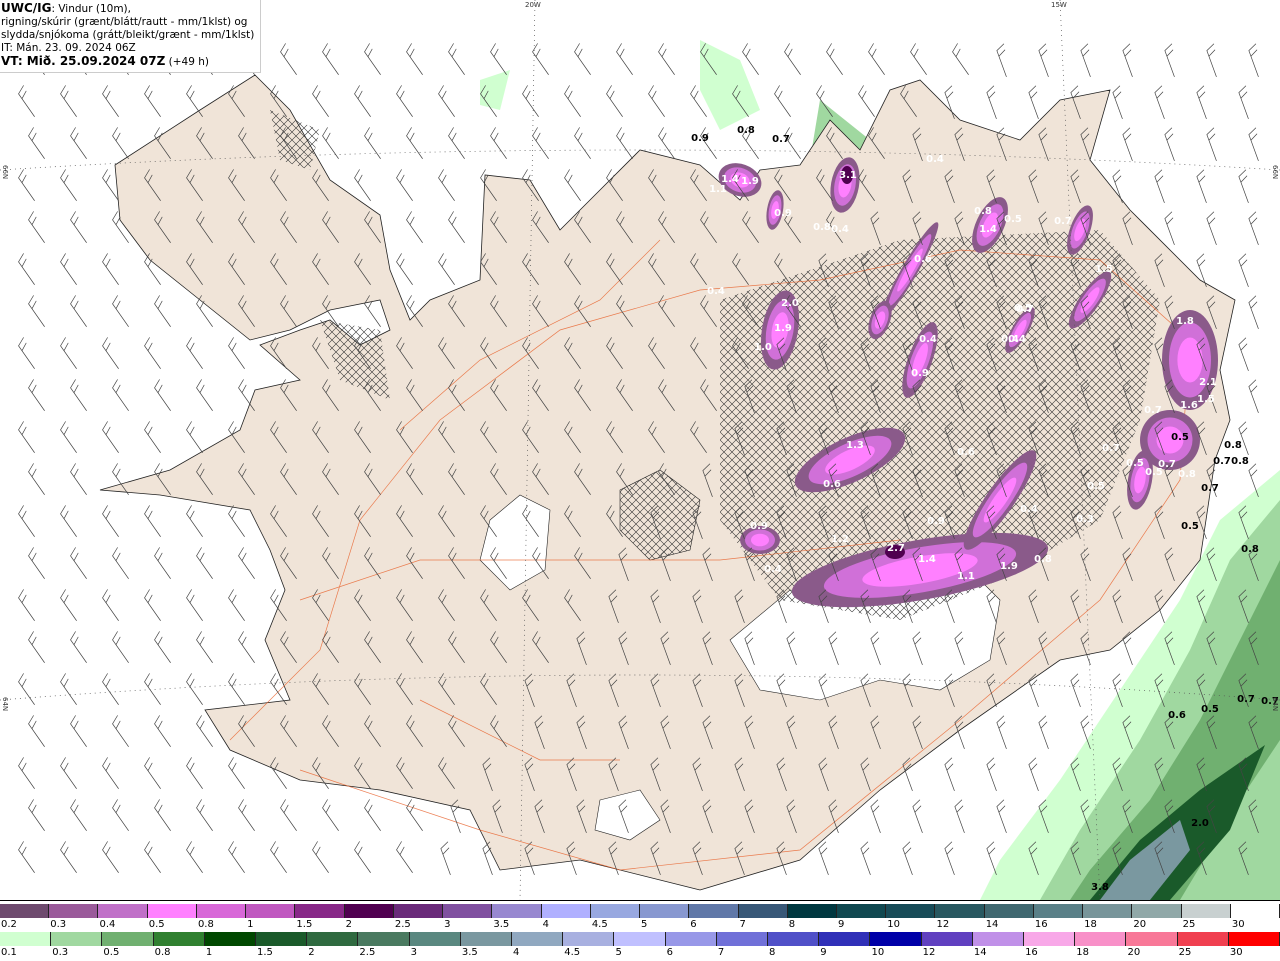  I want to click on snow-legend-label: 1.5, so click(304, 924).